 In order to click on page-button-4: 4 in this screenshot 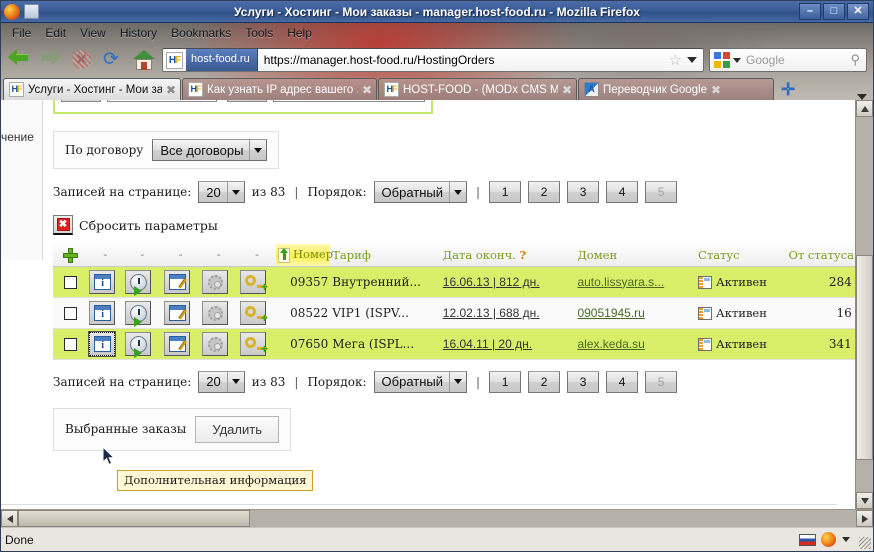, I will do `click(622, 192)`.